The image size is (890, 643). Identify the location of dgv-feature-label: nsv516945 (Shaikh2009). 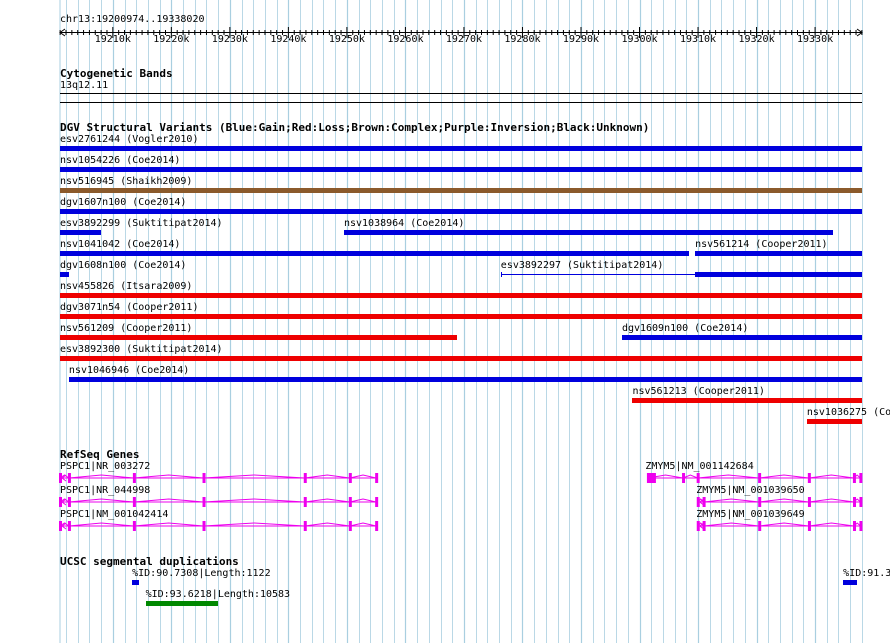
(126, 181).